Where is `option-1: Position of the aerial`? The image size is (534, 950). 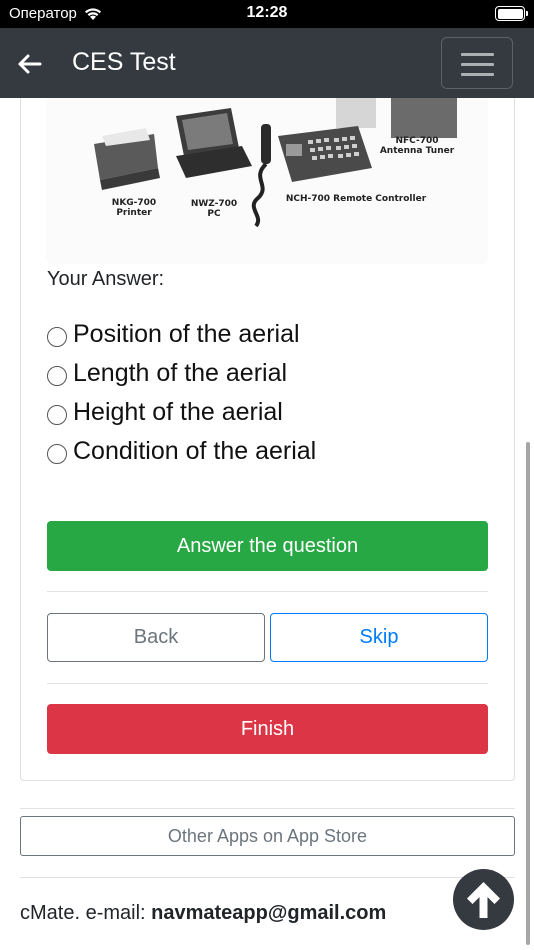 option-1: Position of the aerial is located at coordinates (173, 334).